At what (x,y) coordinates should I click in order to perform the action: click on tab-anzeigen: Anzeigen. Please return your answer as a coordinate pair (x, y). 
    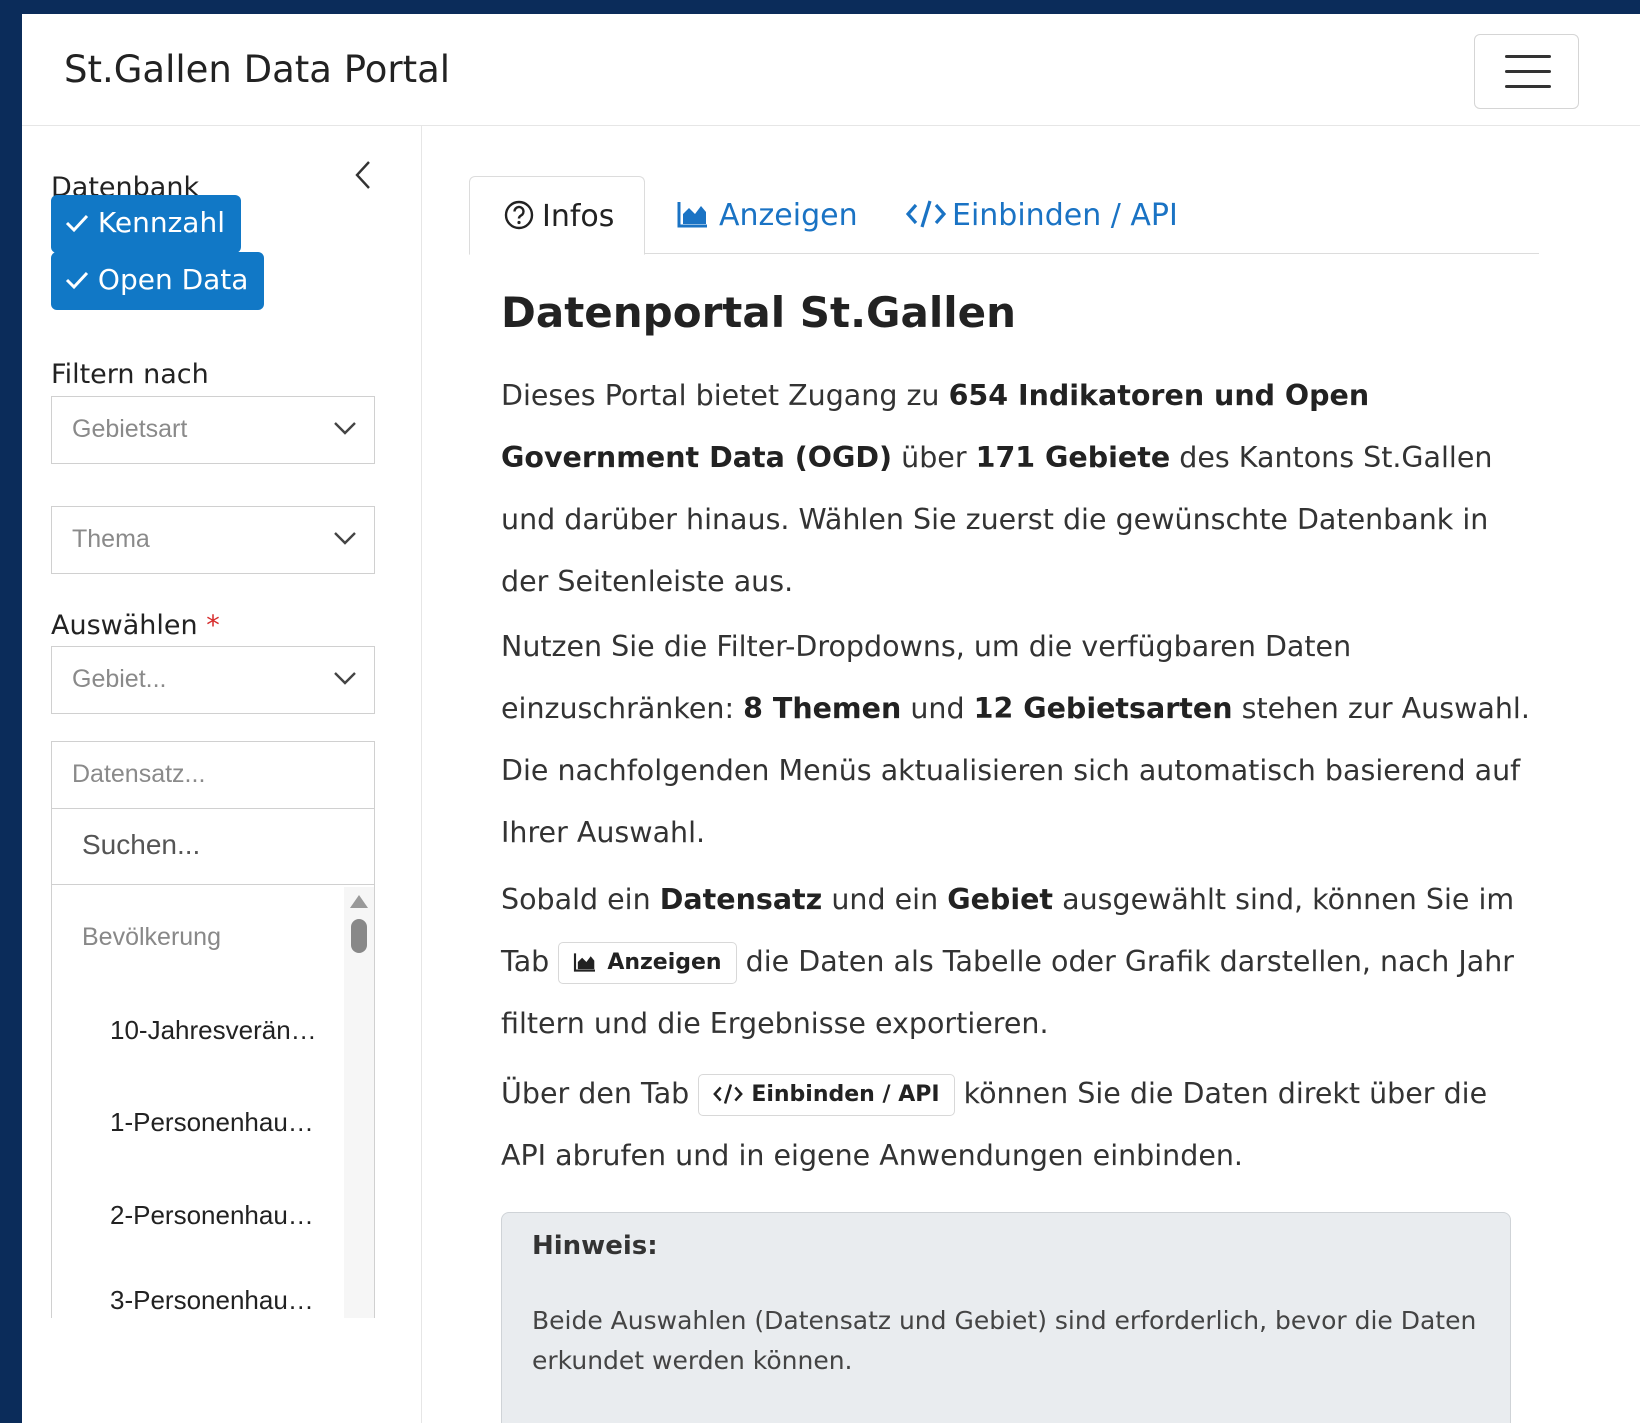
    Looking at the image, I should click on (767, 215).